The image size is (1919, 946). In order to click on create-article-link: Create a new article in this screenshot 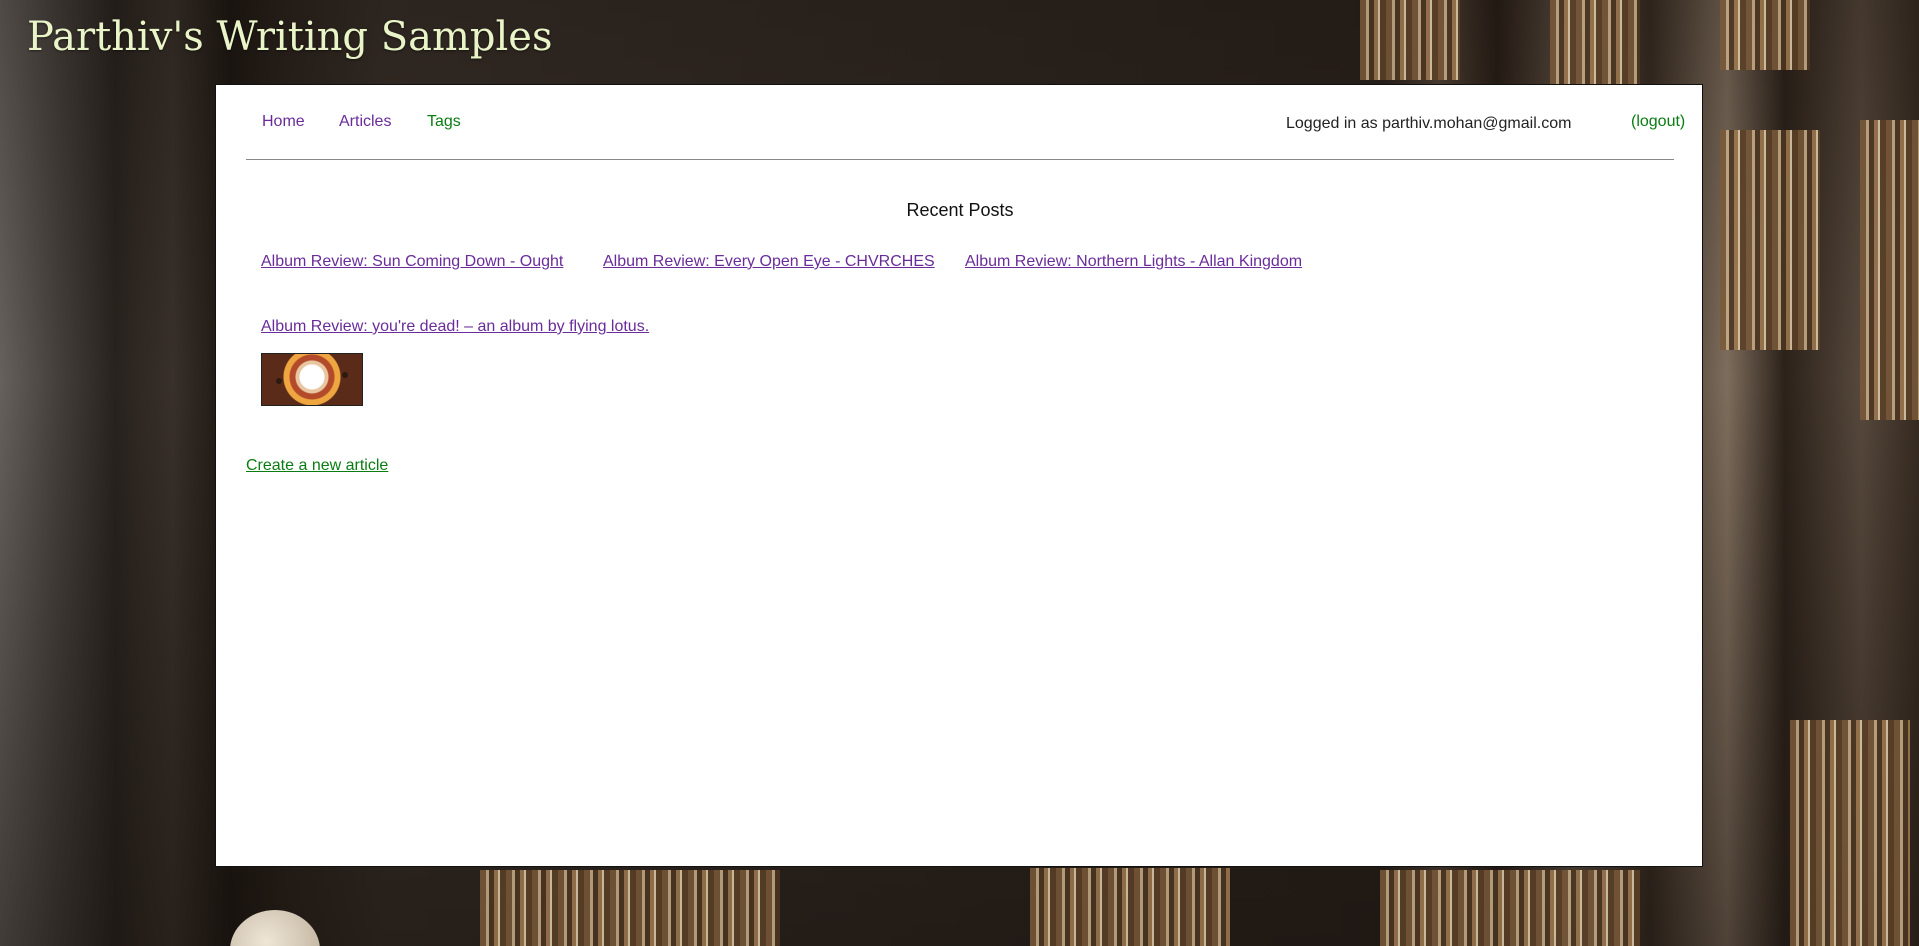, I will do `click(317, 466)`.